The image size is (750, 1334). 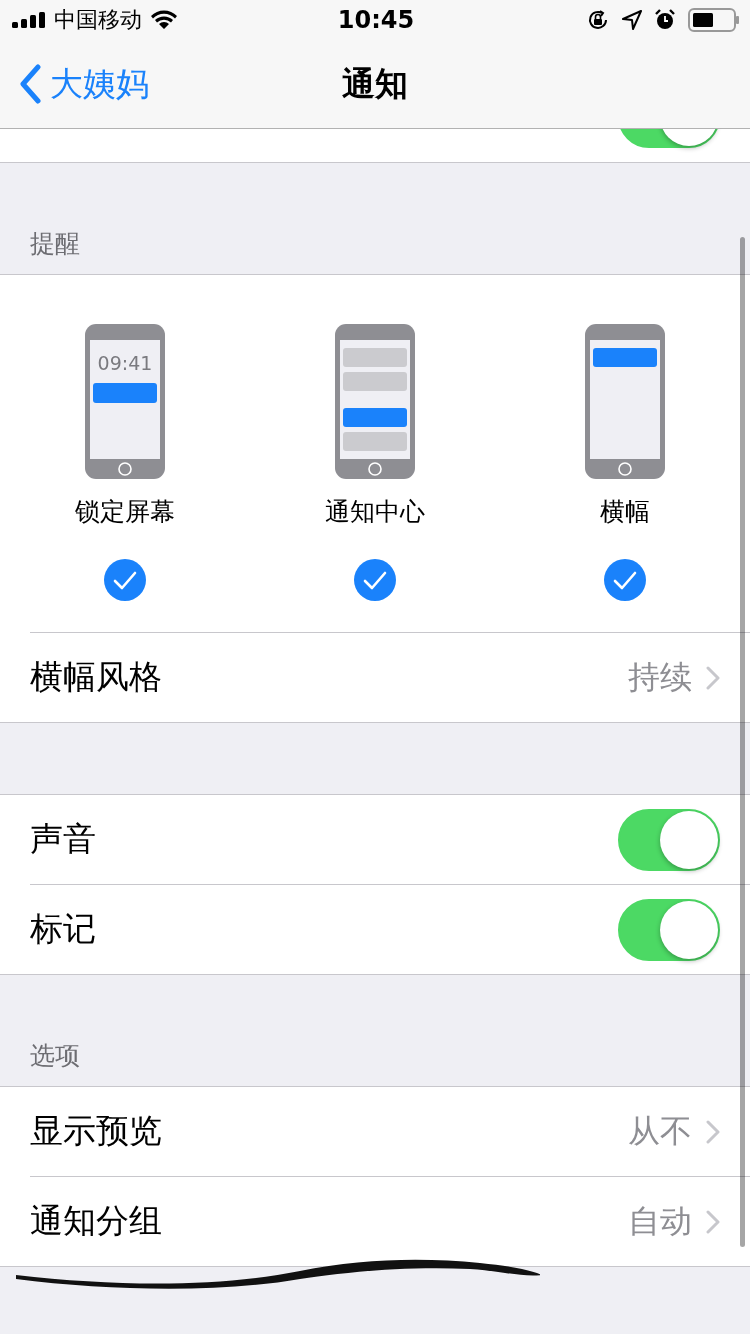 What do you see at coordinates (375, 83) in the screenshot?
I see `page-title: 通知` at bounding box center [375, 83].